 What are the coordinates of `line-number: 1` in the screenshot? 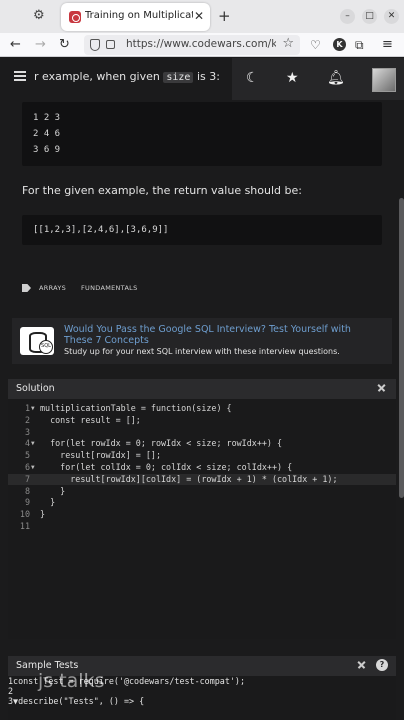 It's located at (27, 408).